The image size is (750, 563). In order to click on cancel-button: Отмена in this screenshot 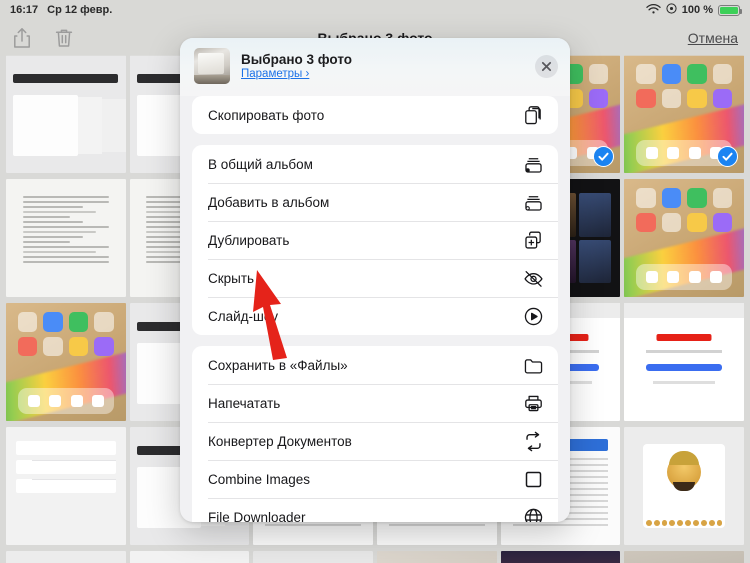, I will do `click(713, 38)`.